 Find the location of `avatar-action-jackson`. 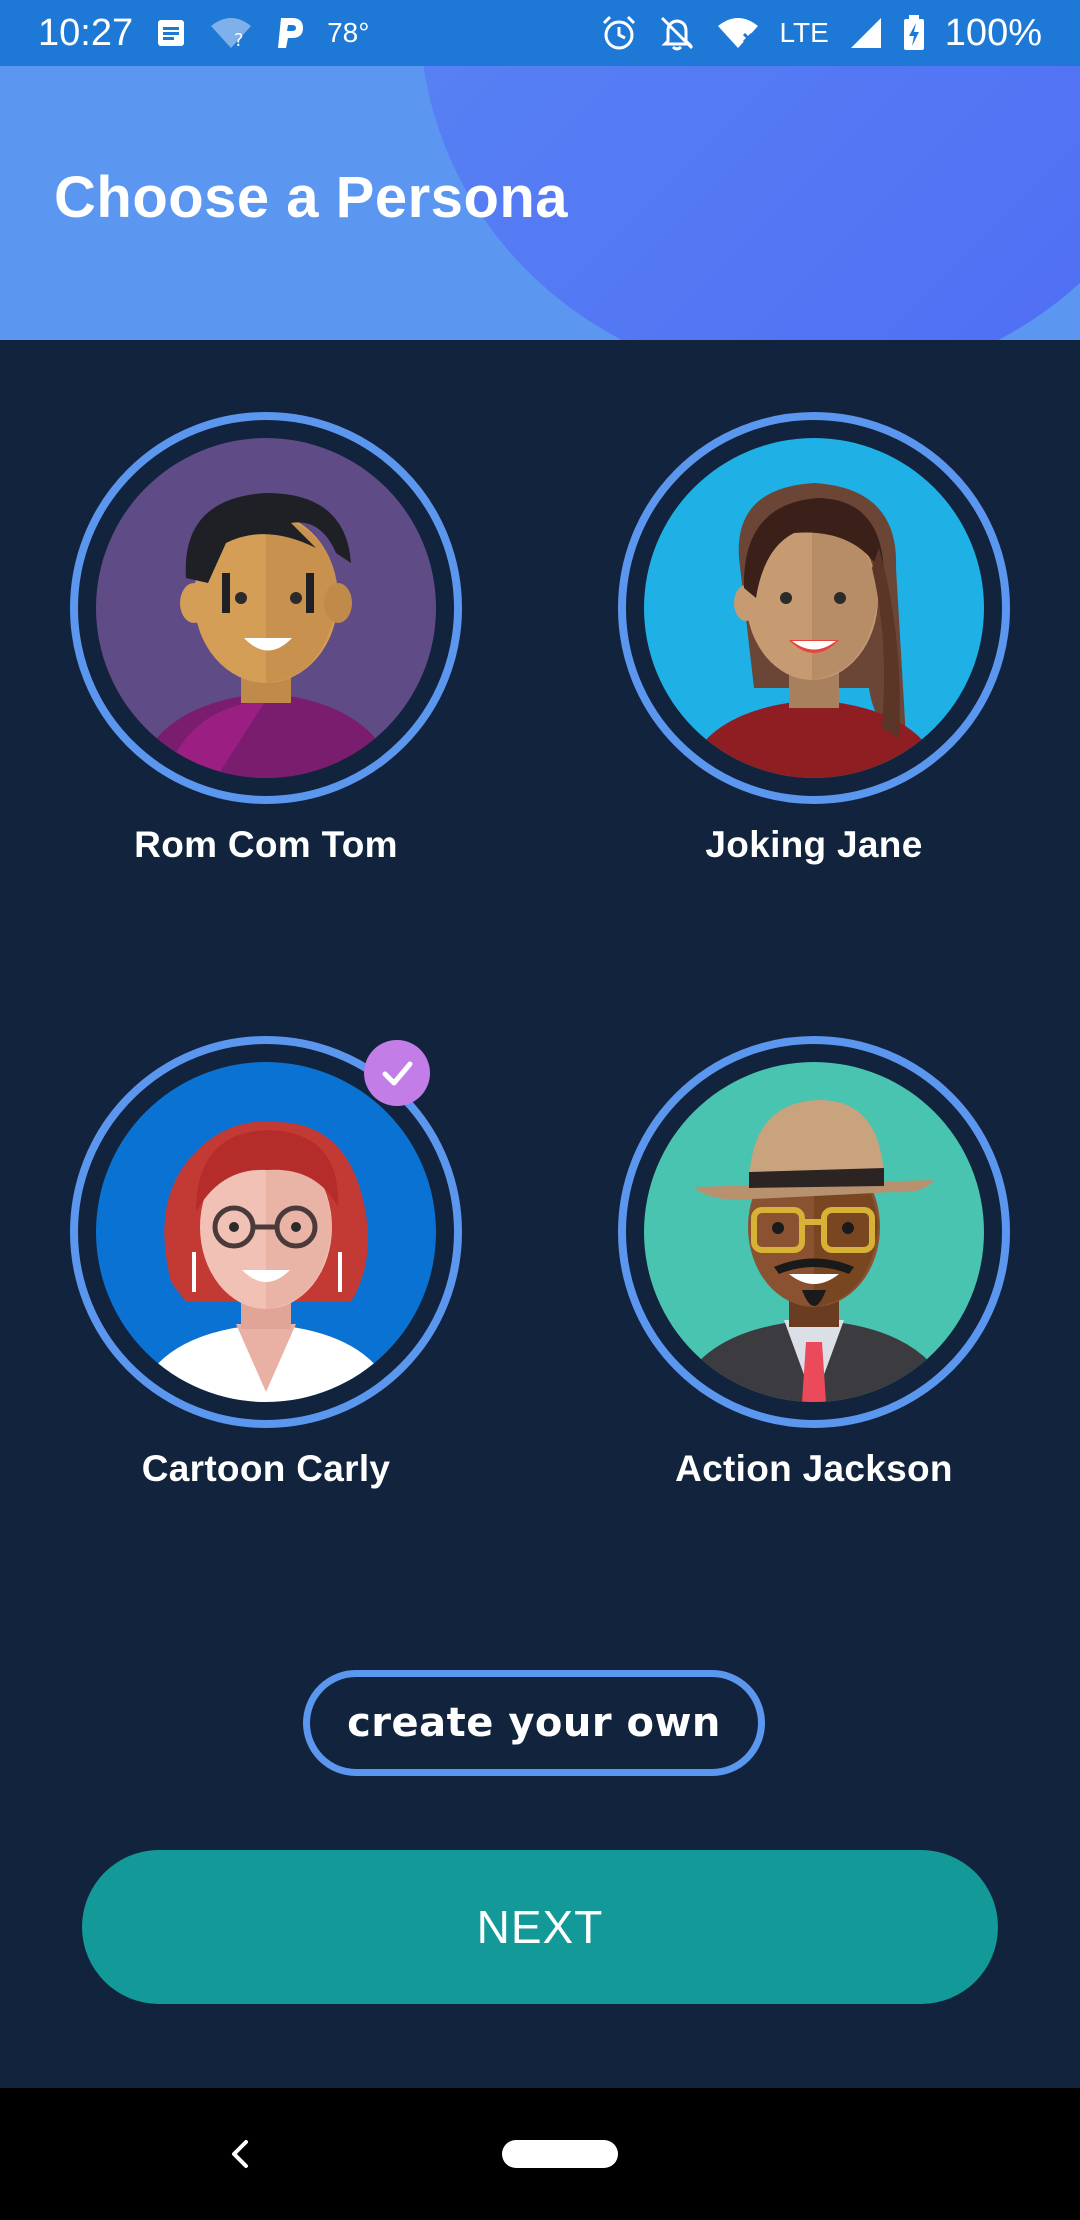

avatar-action-jackson is located at coordinates (814, 1232).